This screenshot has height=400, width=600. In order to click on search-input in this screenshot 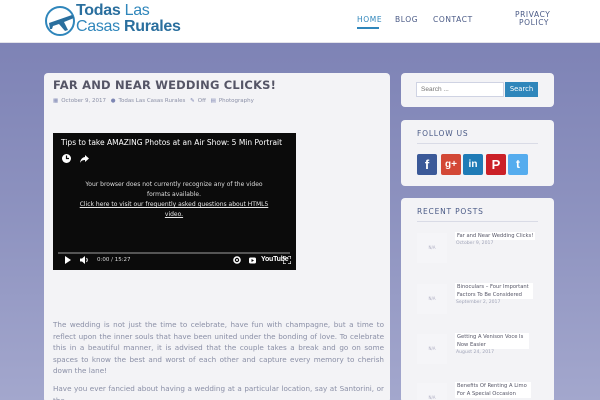, I will do `click(460, 89)`.